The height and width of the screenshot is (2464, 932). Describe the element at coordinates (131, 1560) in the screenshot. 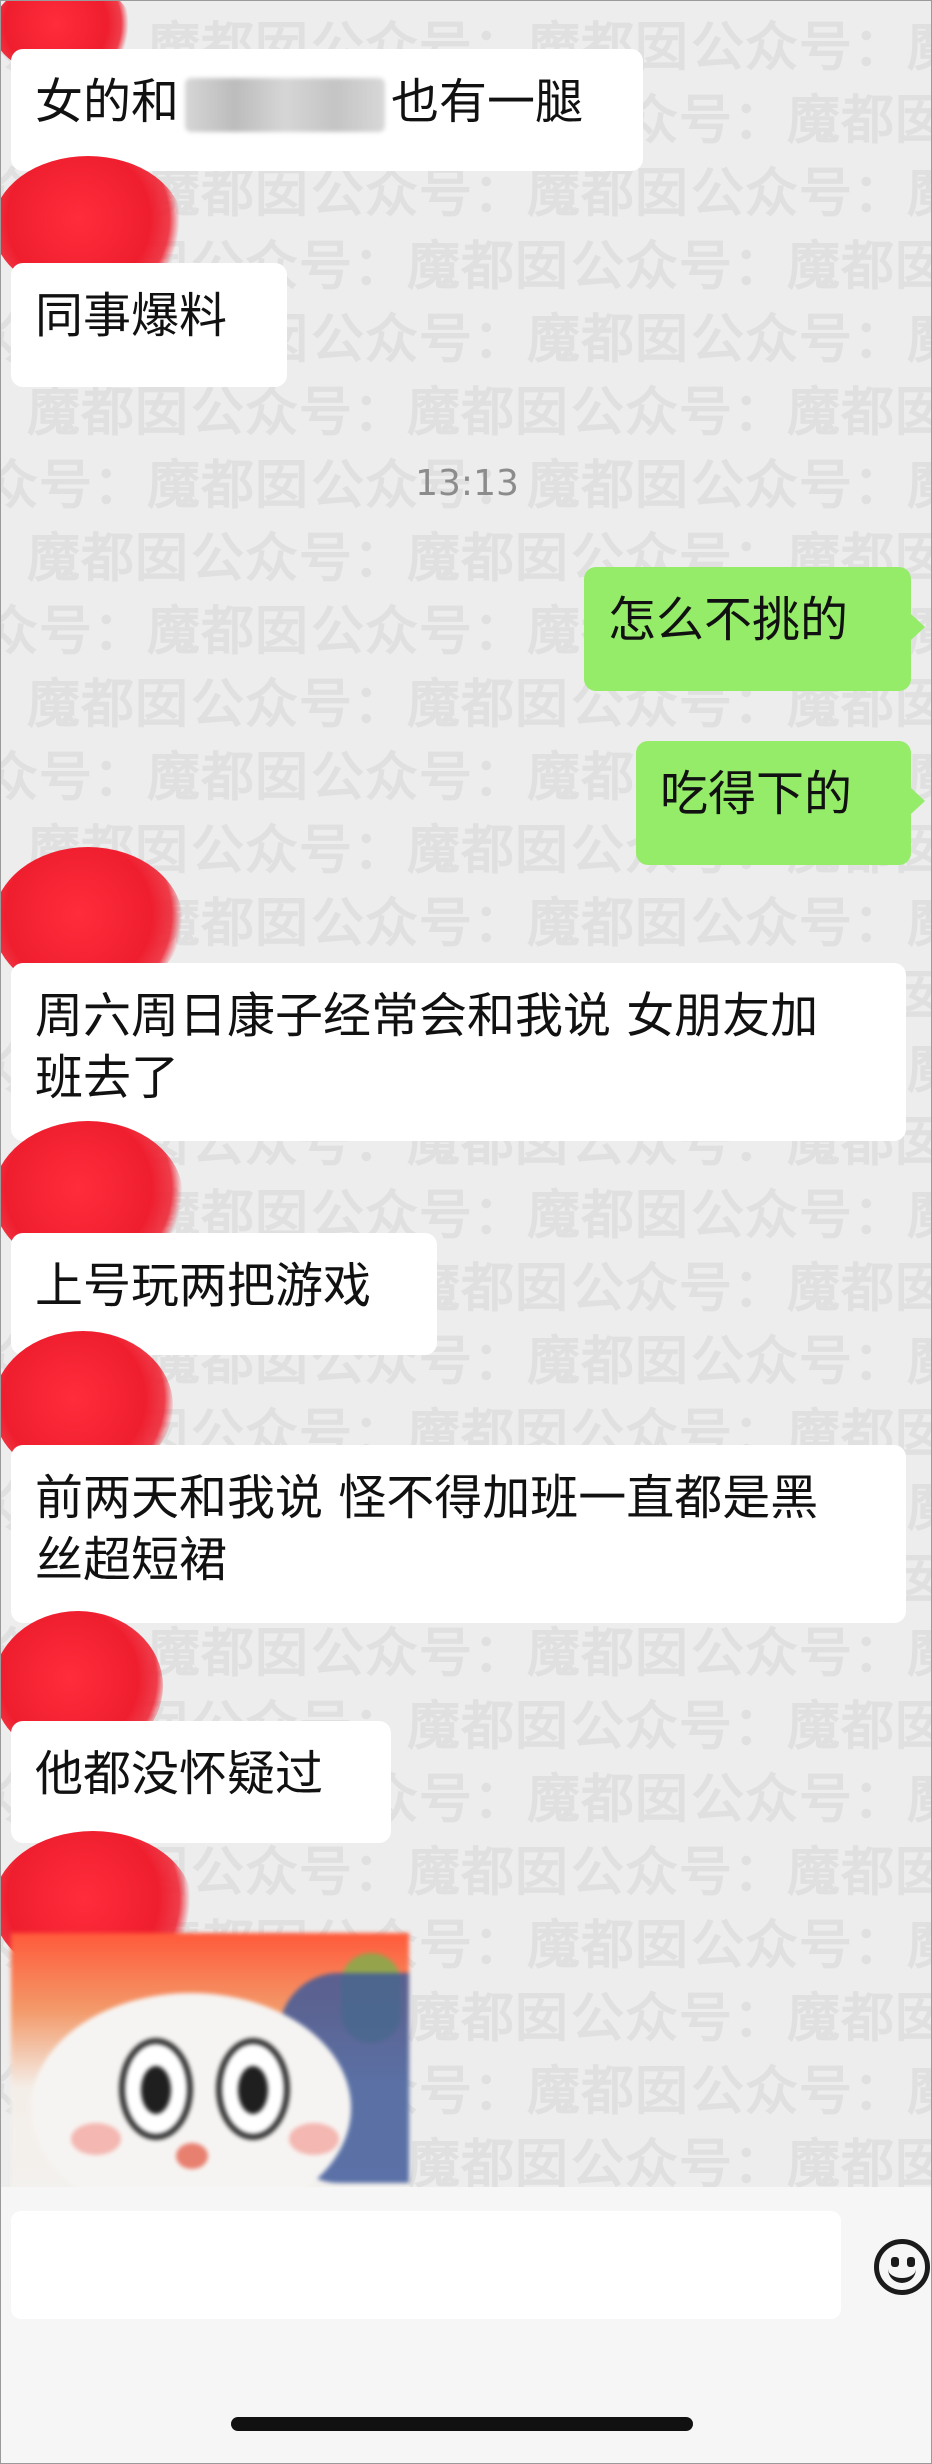

I see `message-text-line: 丝超短裙` at that location.